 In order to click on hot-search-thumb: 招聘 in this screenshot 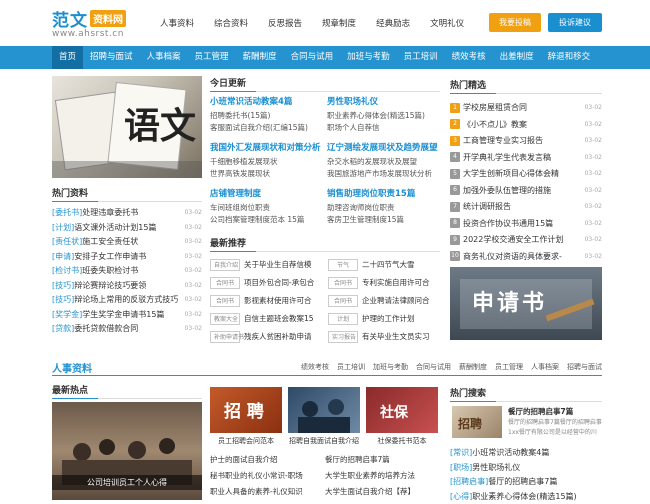, I will do `click(477, 422)`.